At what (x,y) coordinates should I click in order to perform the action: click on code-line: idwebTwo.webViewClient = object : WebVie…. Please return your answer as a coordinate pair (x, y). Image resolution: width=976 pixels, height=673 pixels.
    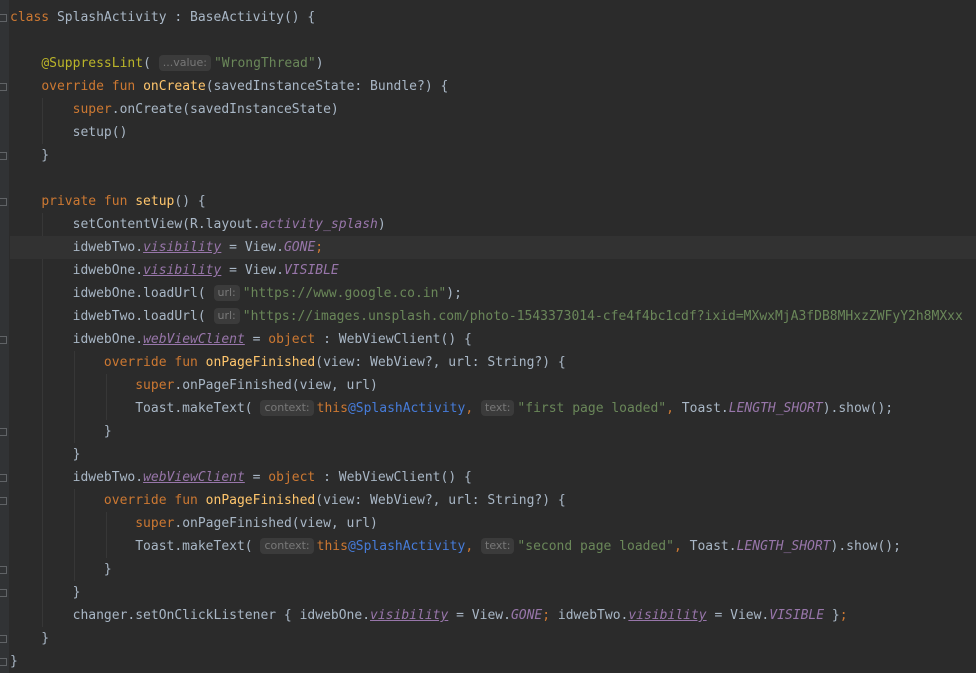
    Looking at the image, I should click on (493, 477).